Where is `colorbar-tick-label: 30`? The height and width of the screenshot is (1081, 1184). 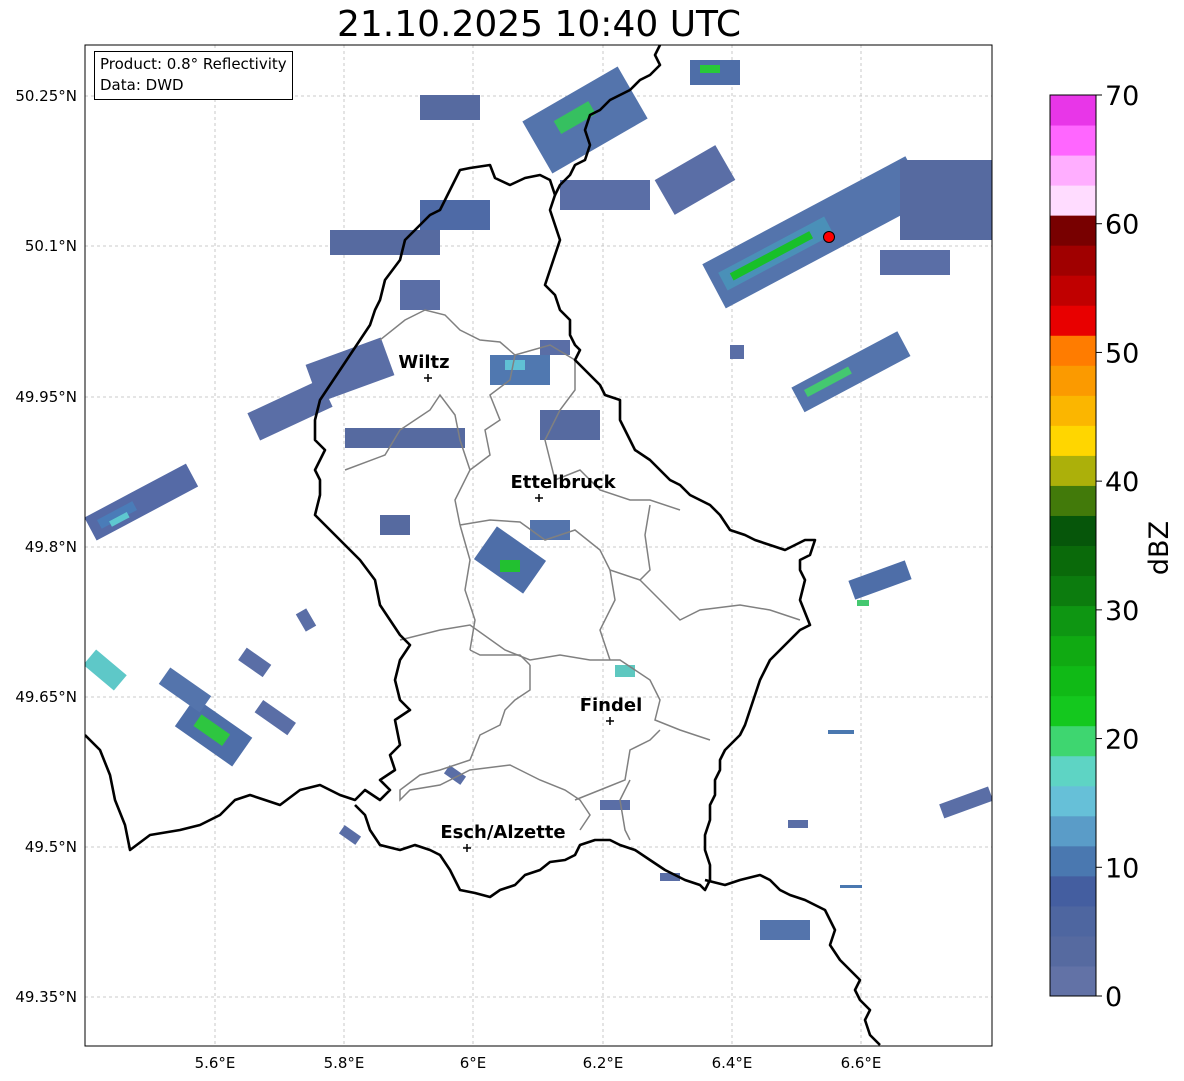 colorbar-tick-label: 30 is located at coordinates (1122, 611).